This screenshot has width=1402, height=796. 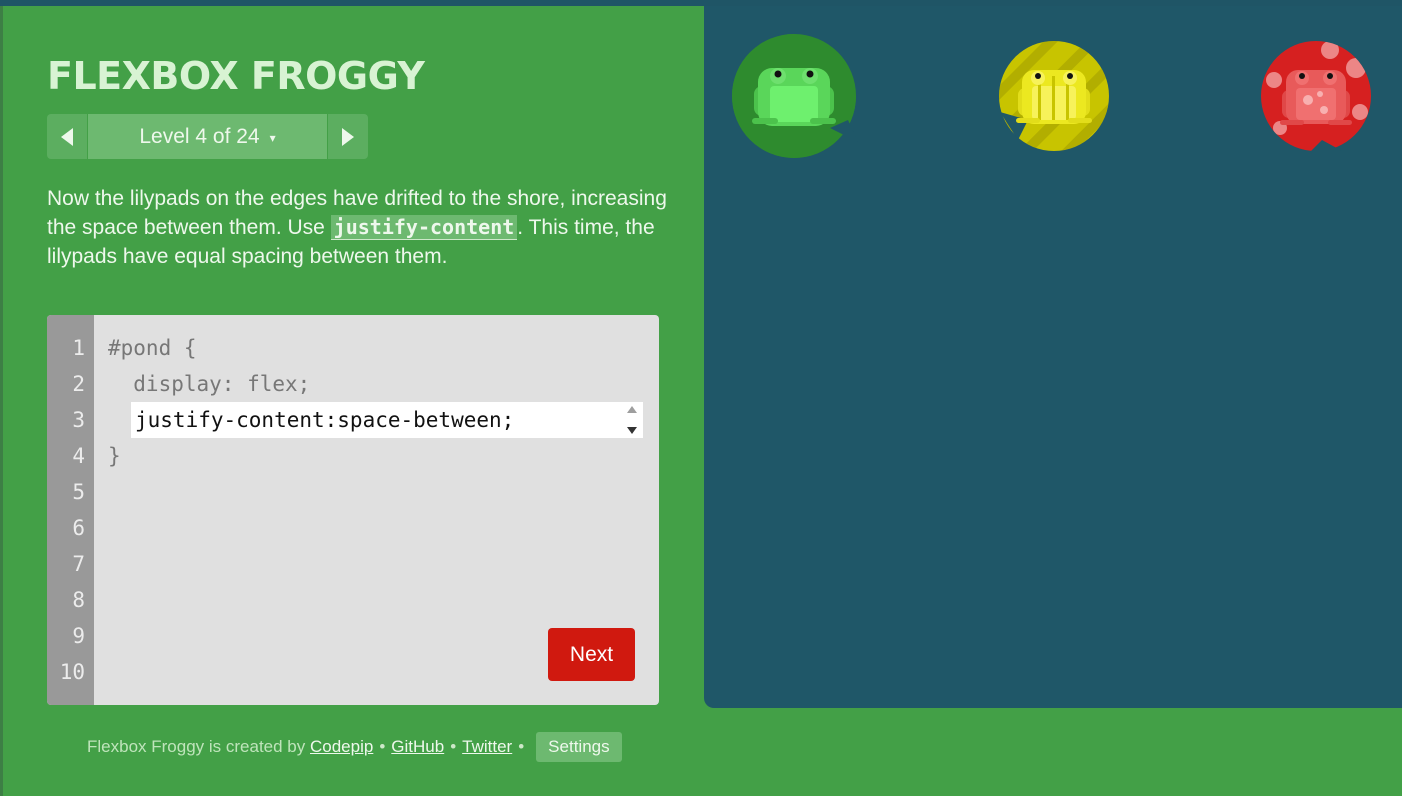 What do you see at coordinates (152, 348) in the screenshot?
I see `code-line-selector: #pond {` at bounding box center [152, 348].